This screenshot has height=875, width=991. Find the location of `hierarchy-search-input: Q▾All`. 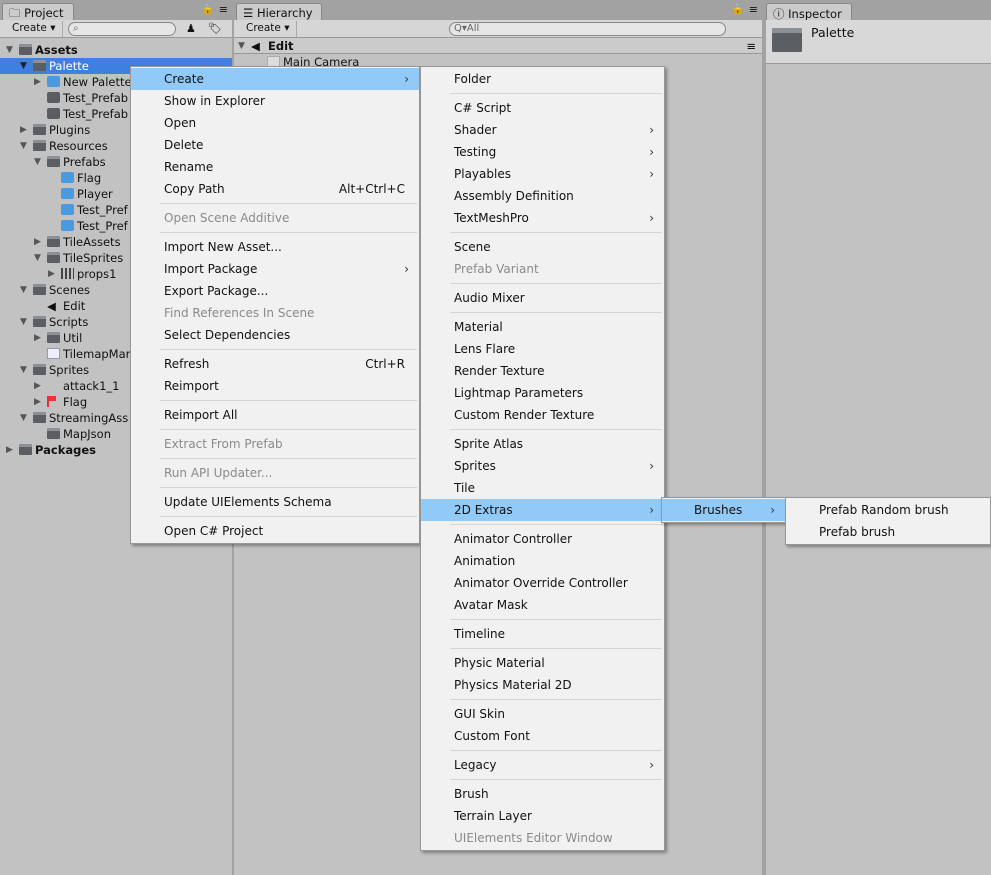

hierarchy-search-input: Q▾All is located at coordinates (587, 29).